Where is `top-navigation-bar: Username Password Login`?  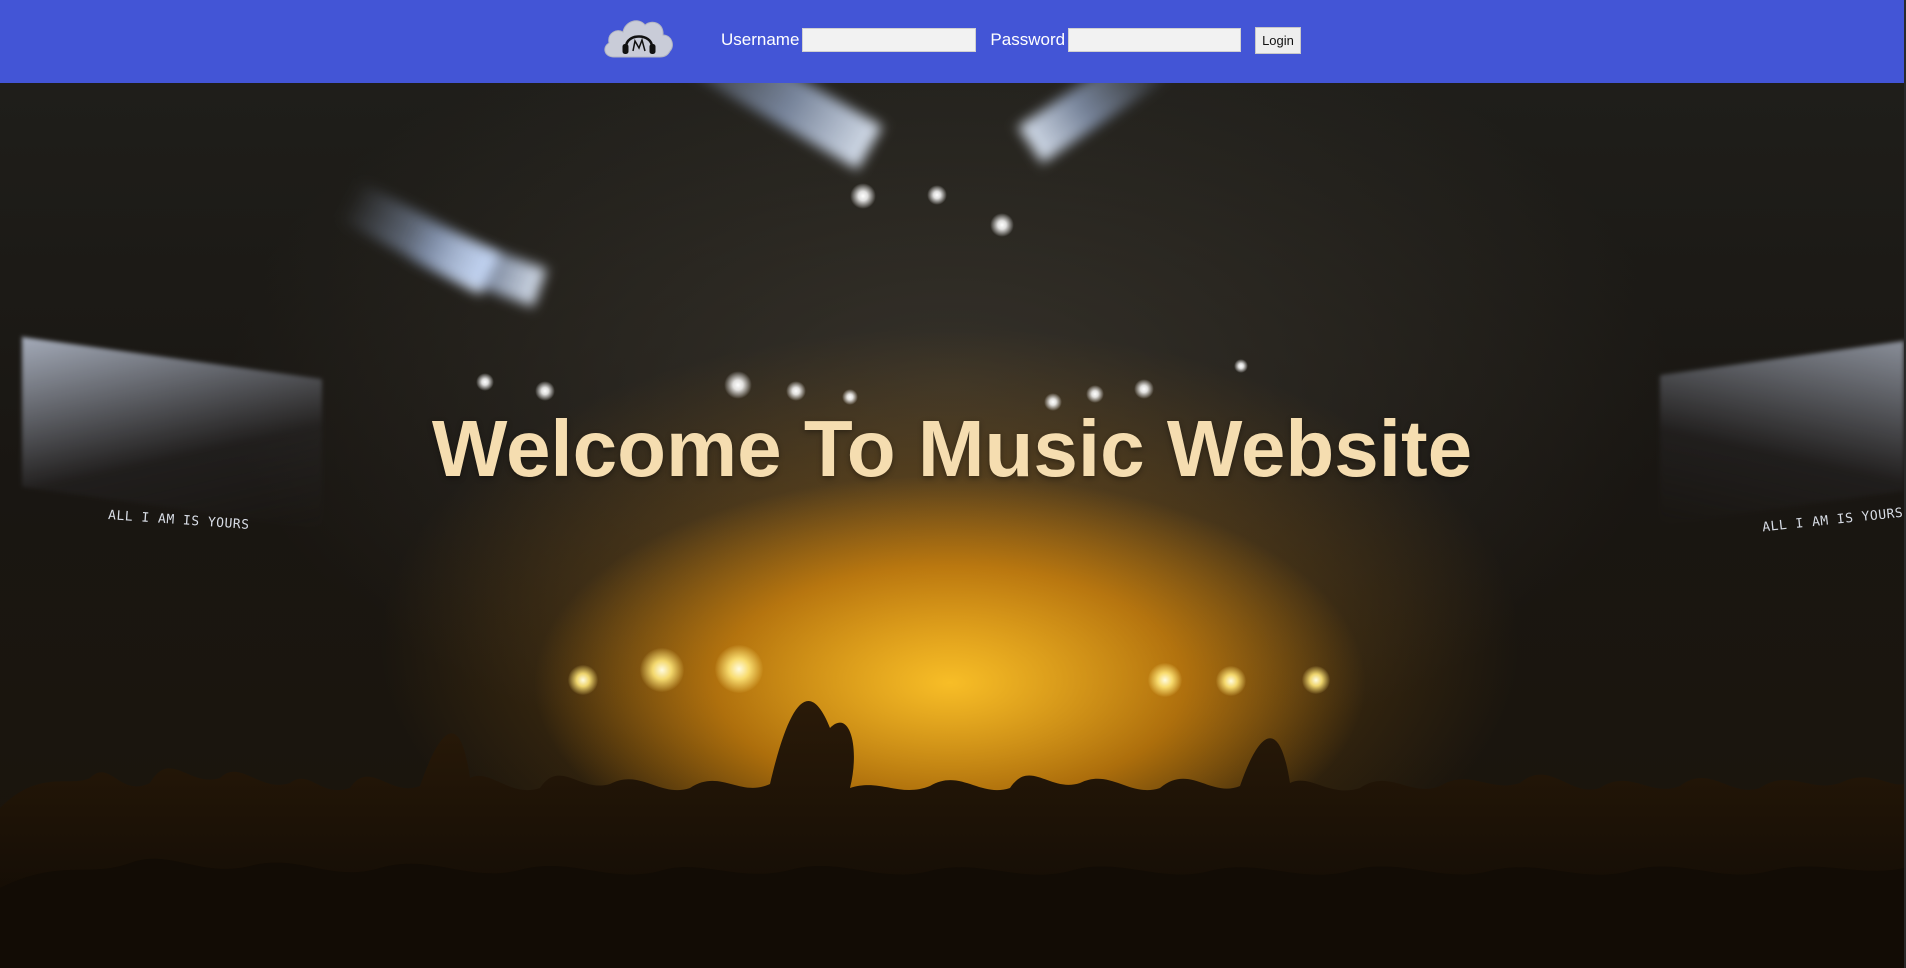 top-navigation-bar: Username Password Login is located at coordinates (952, 41).